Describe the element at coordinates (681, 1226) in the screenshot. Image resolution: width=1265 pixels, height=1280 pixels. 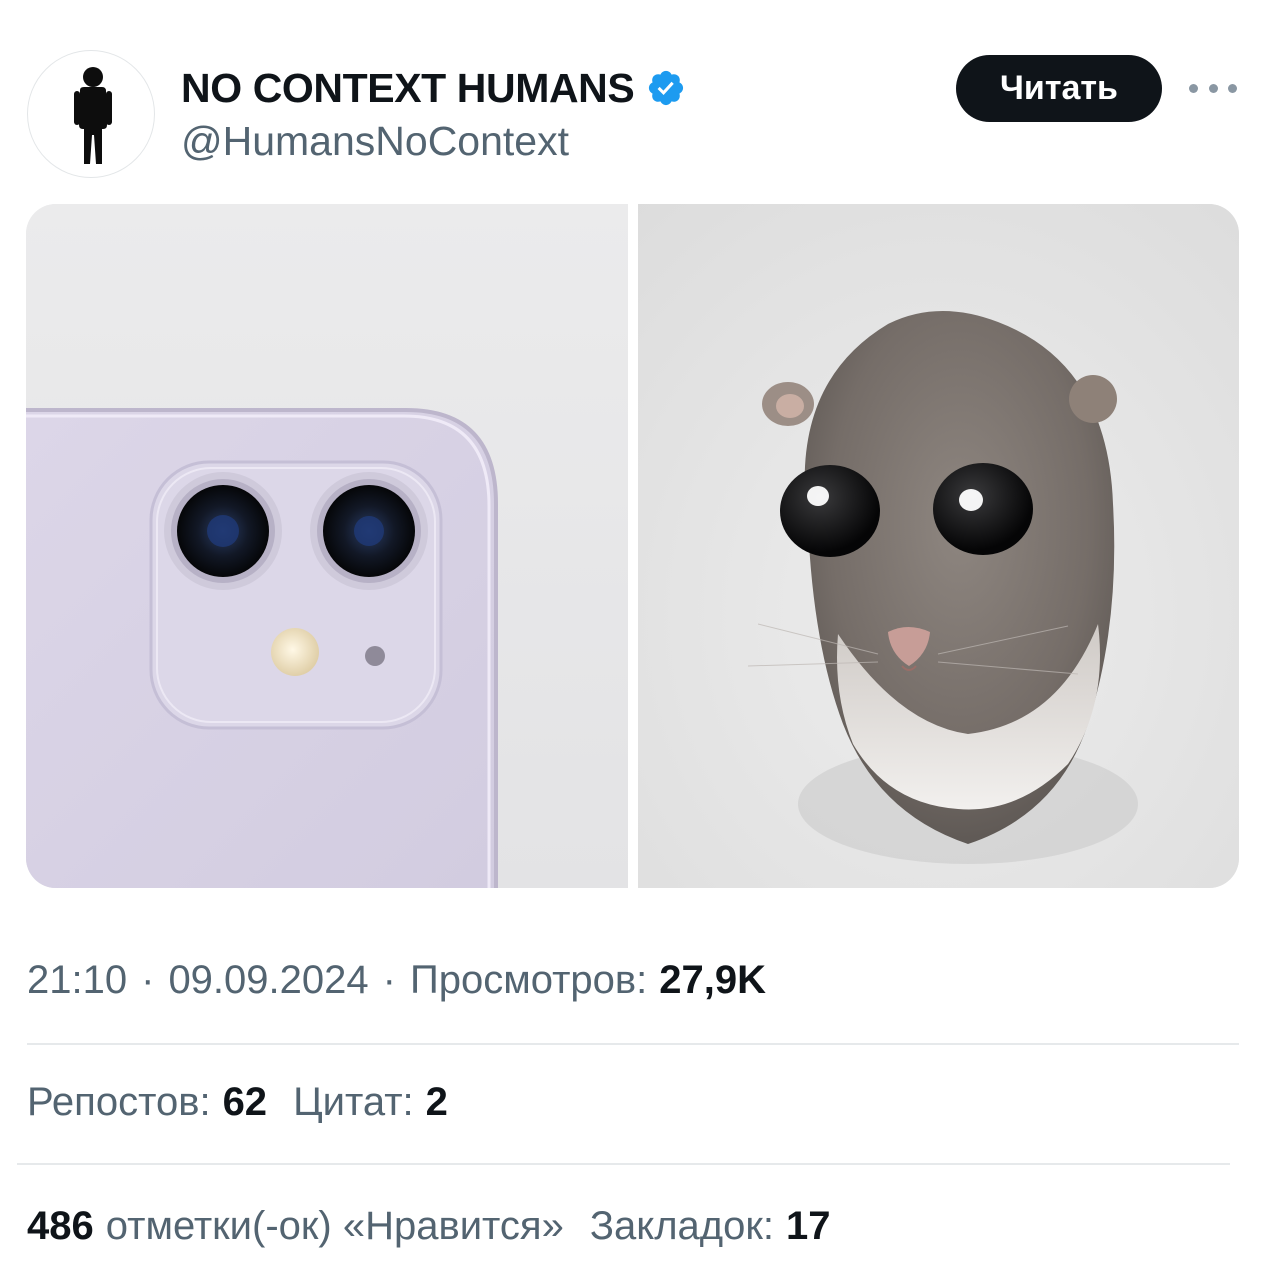
I see `bookmarks-label: Закладок:` at that location.